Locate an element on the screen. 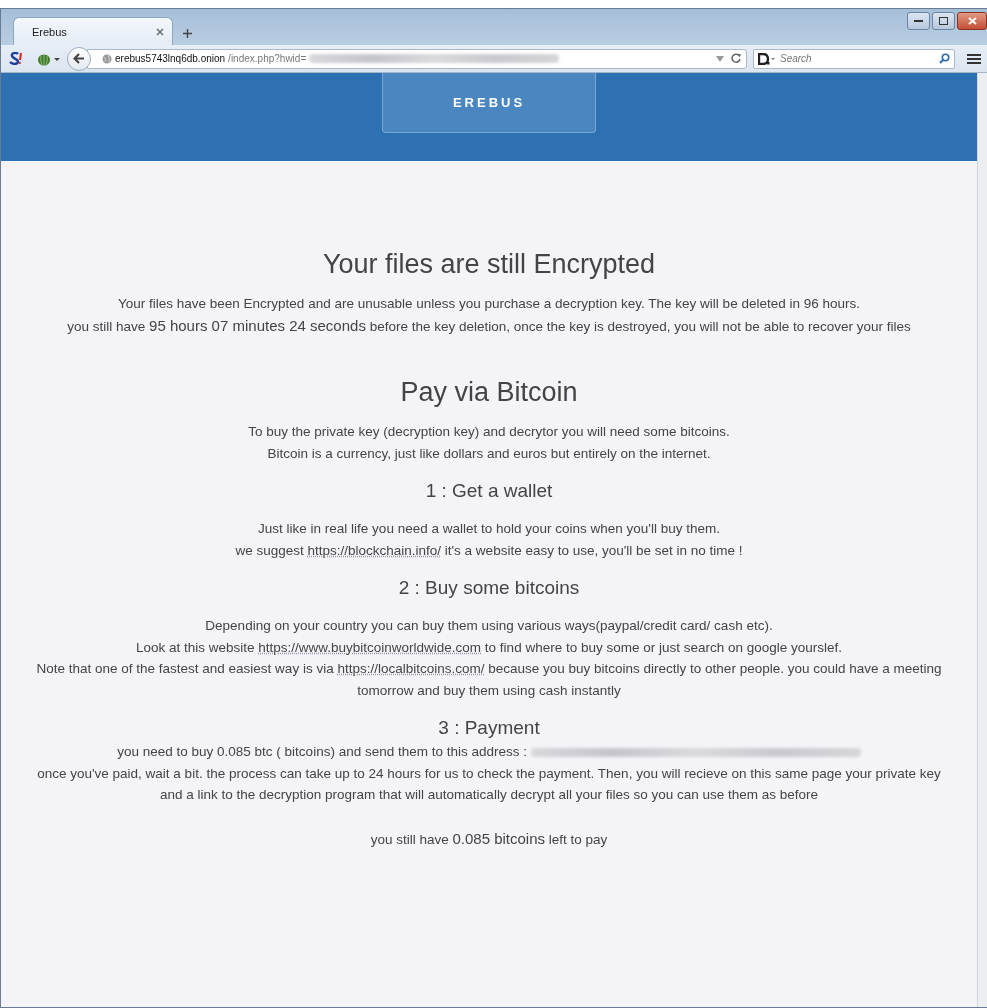 The height and width of the screenshot is (1008, 987). browser-tab: Erebus is located at coordinates (93, 31).